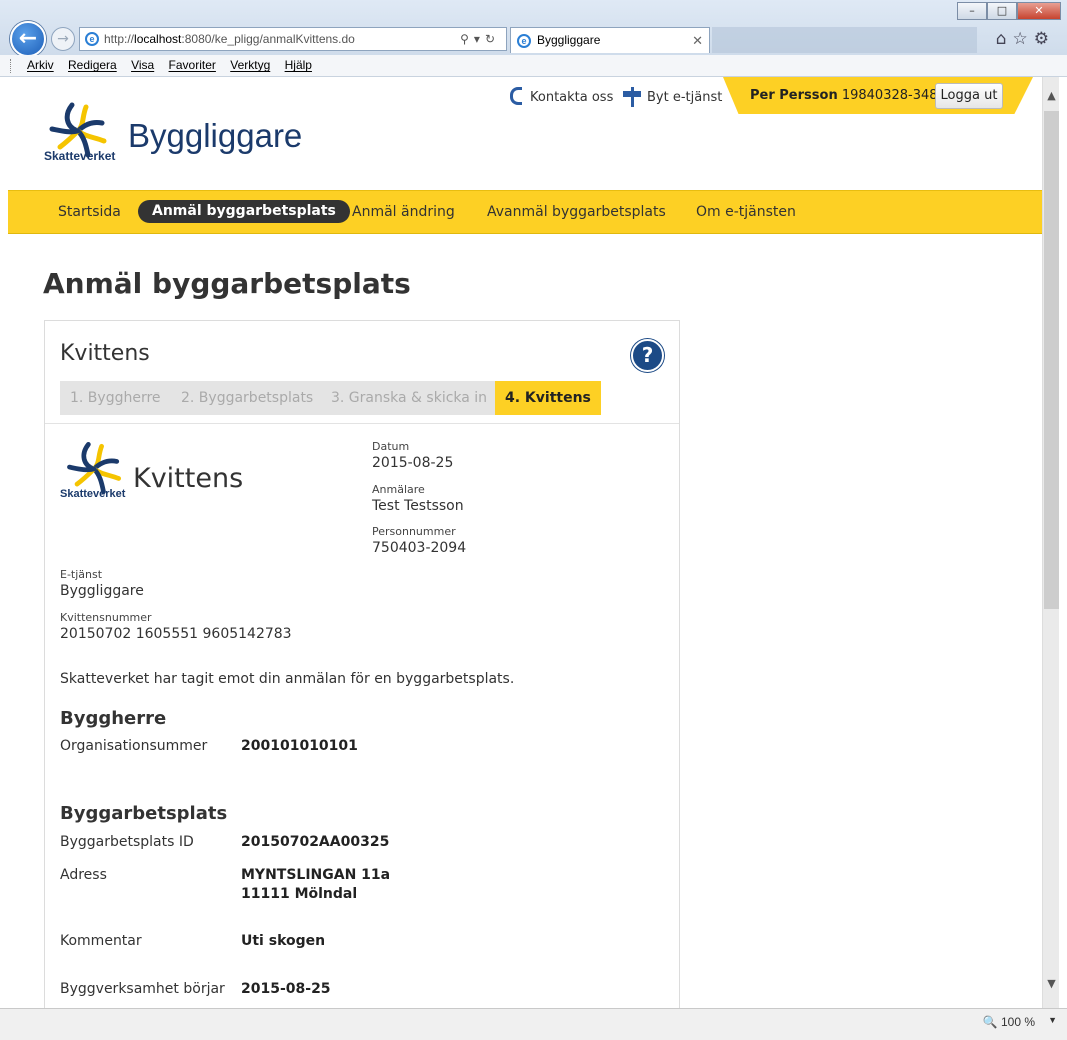  Describe the element at coordinates (1002, 11) in the screenshot. I see `maximize-button: □` at that location.